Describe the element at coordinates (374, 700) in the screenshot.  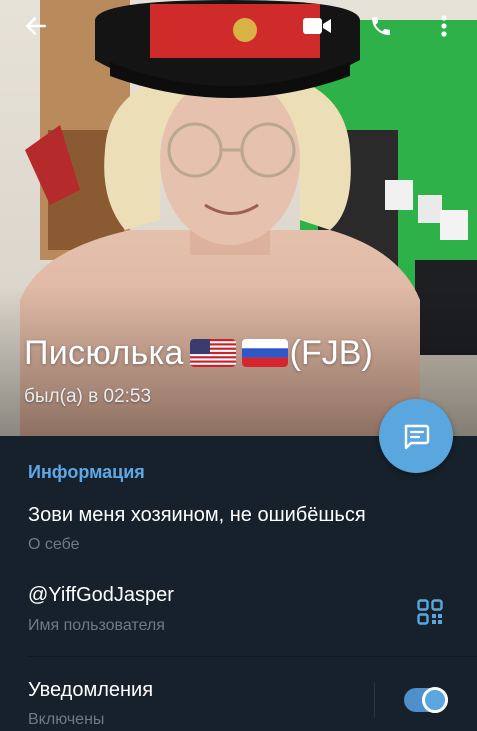
I see `vertical-divider` at that location.